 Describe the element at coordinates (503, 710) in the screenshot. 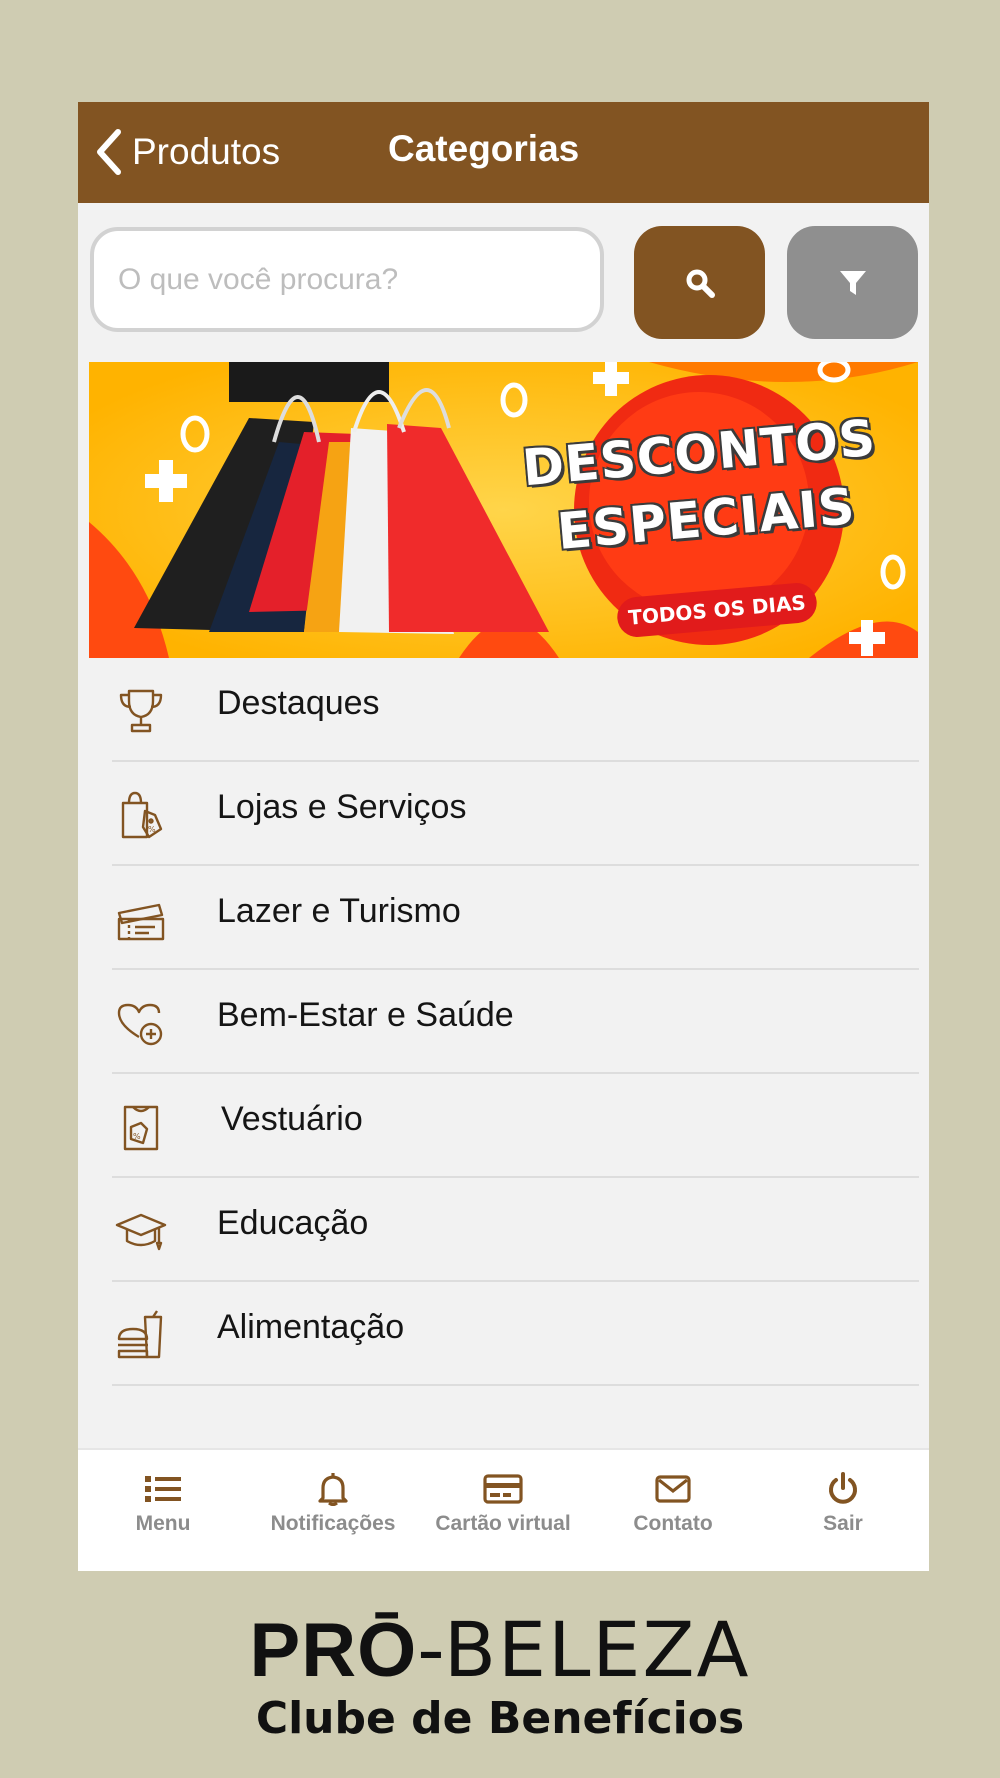

I see `category-item-destaques: Destaques` at that location.